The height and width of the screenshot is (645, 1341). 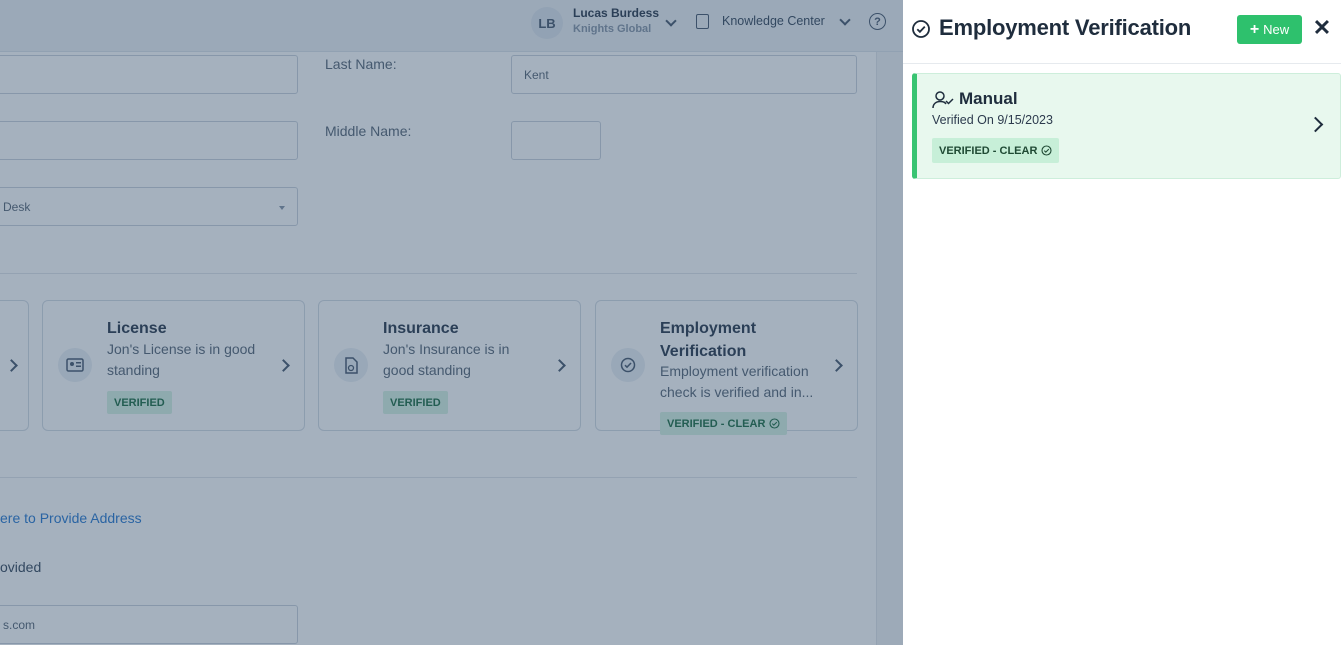 I want to click on close-button: ✕, so click(x=1322, y=27).